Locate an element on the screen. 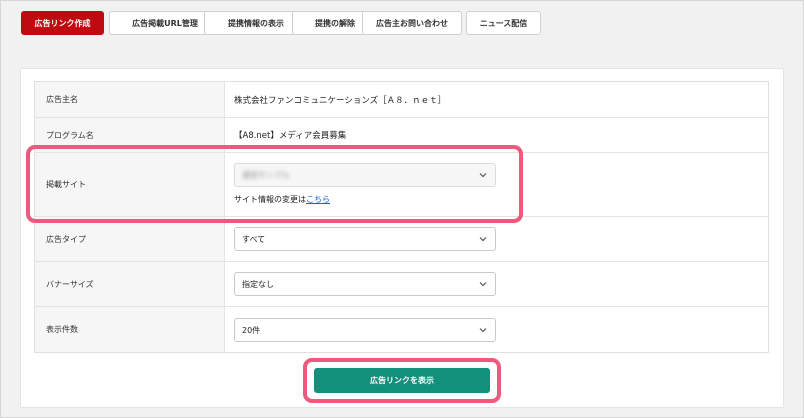 The image size is (804, 418). ad-type-select: すべて is located at coordinates (365, 239).